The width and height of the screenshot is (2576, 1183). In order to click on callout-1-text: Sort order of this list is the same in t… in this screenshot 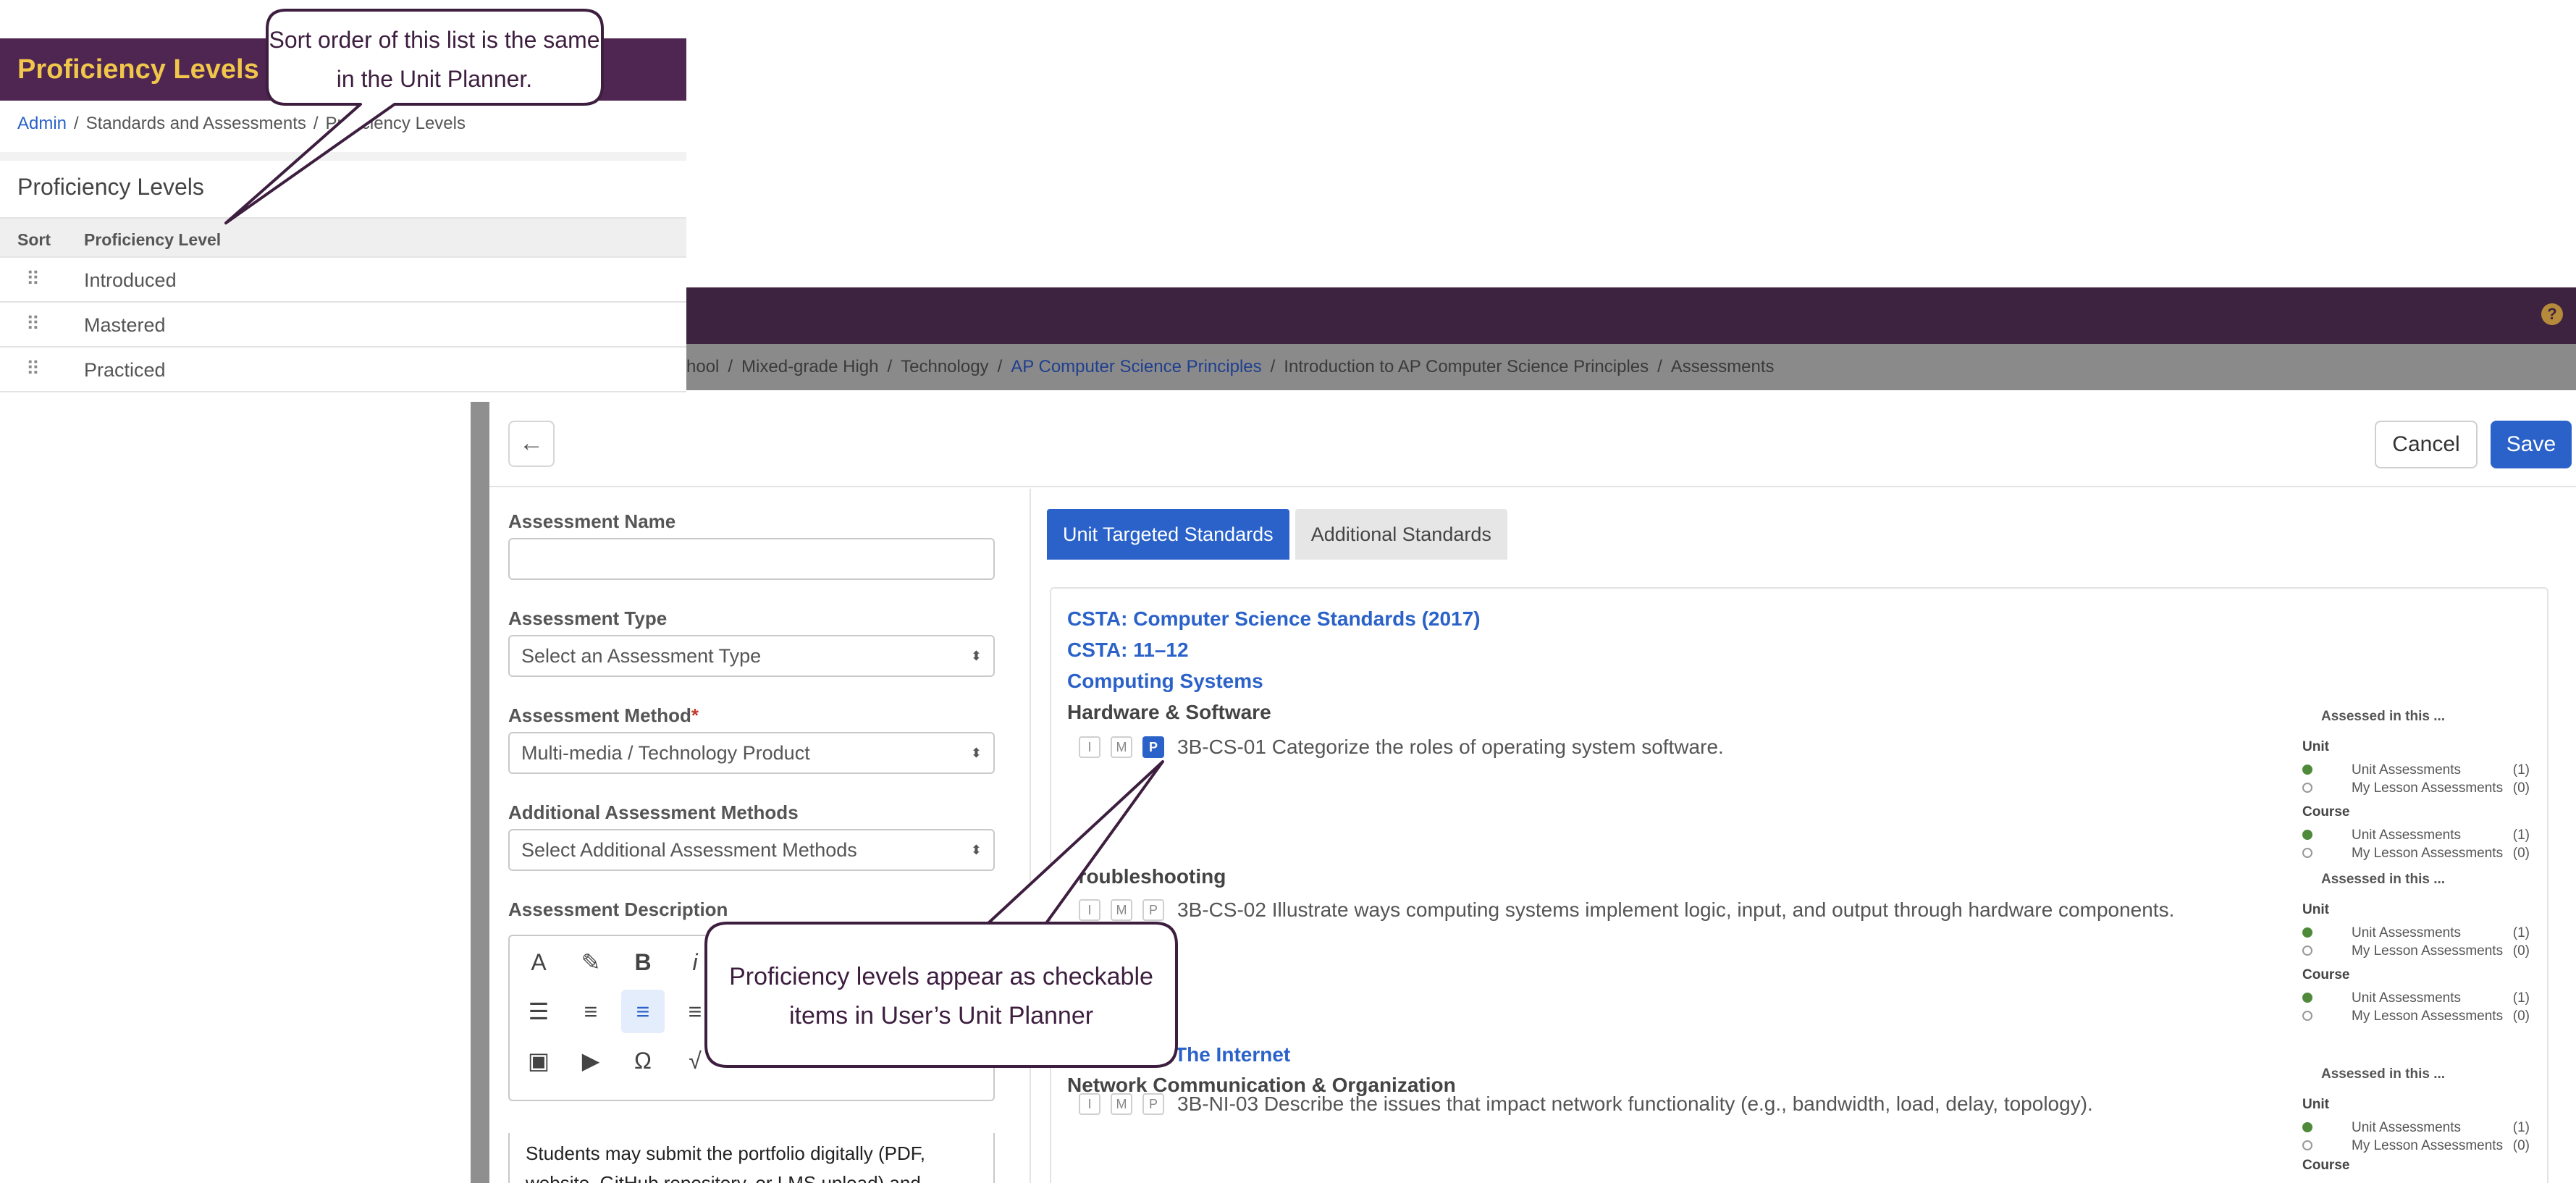, I will do `click(434, 59)`.